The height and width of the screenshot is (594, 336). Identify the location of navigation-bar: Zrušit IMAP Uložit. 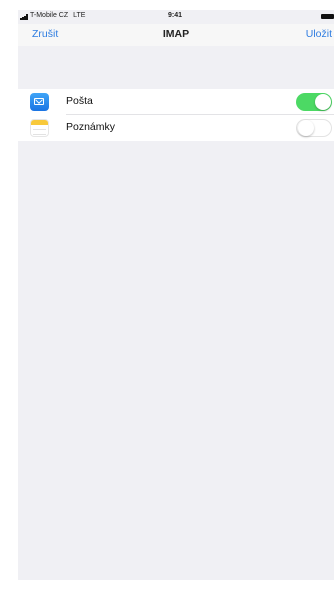
(176, 35).